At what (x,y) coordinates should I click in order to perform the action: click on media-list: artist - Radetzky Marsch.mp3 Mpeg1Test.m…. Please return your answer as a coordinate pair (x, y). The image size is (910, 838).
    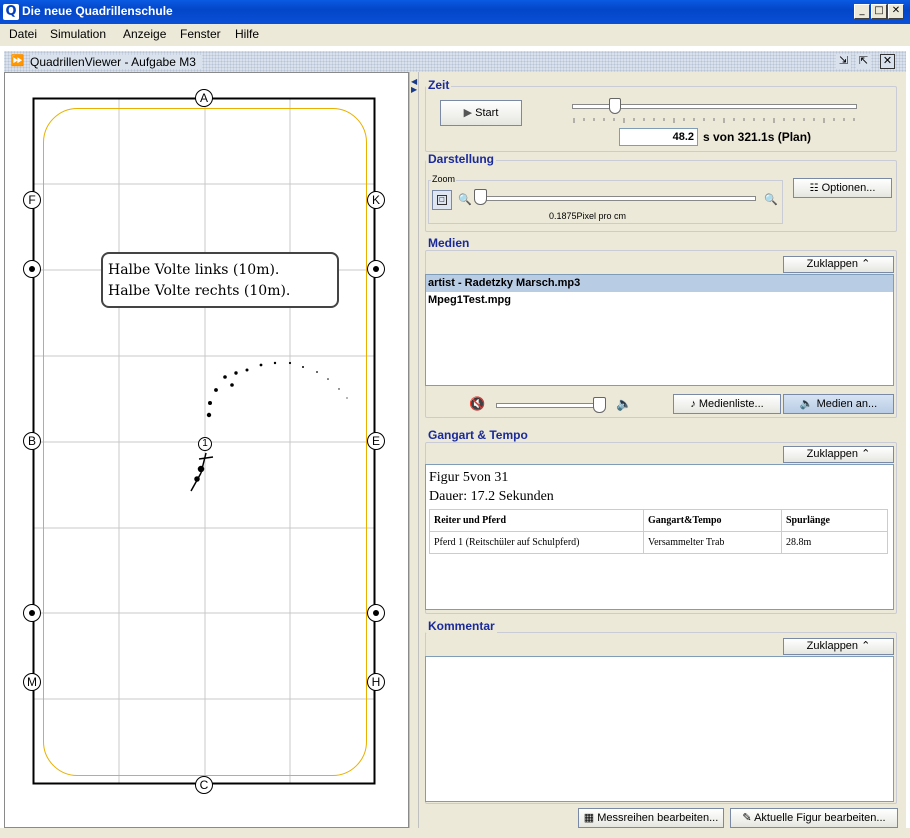
    Looking at the image, I should click on (659, 330).